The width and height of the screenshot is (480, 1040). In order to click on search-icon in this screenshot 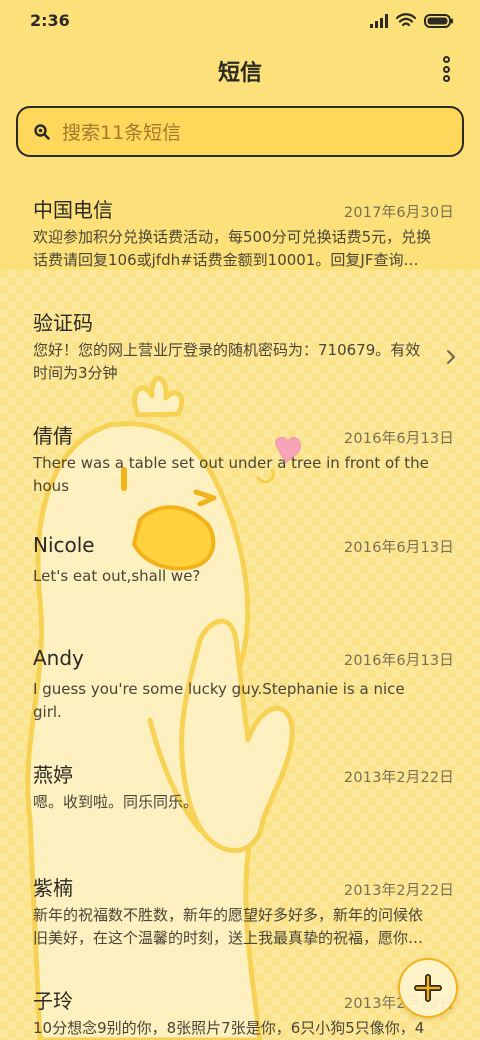, I will do `click(42, 131)`.